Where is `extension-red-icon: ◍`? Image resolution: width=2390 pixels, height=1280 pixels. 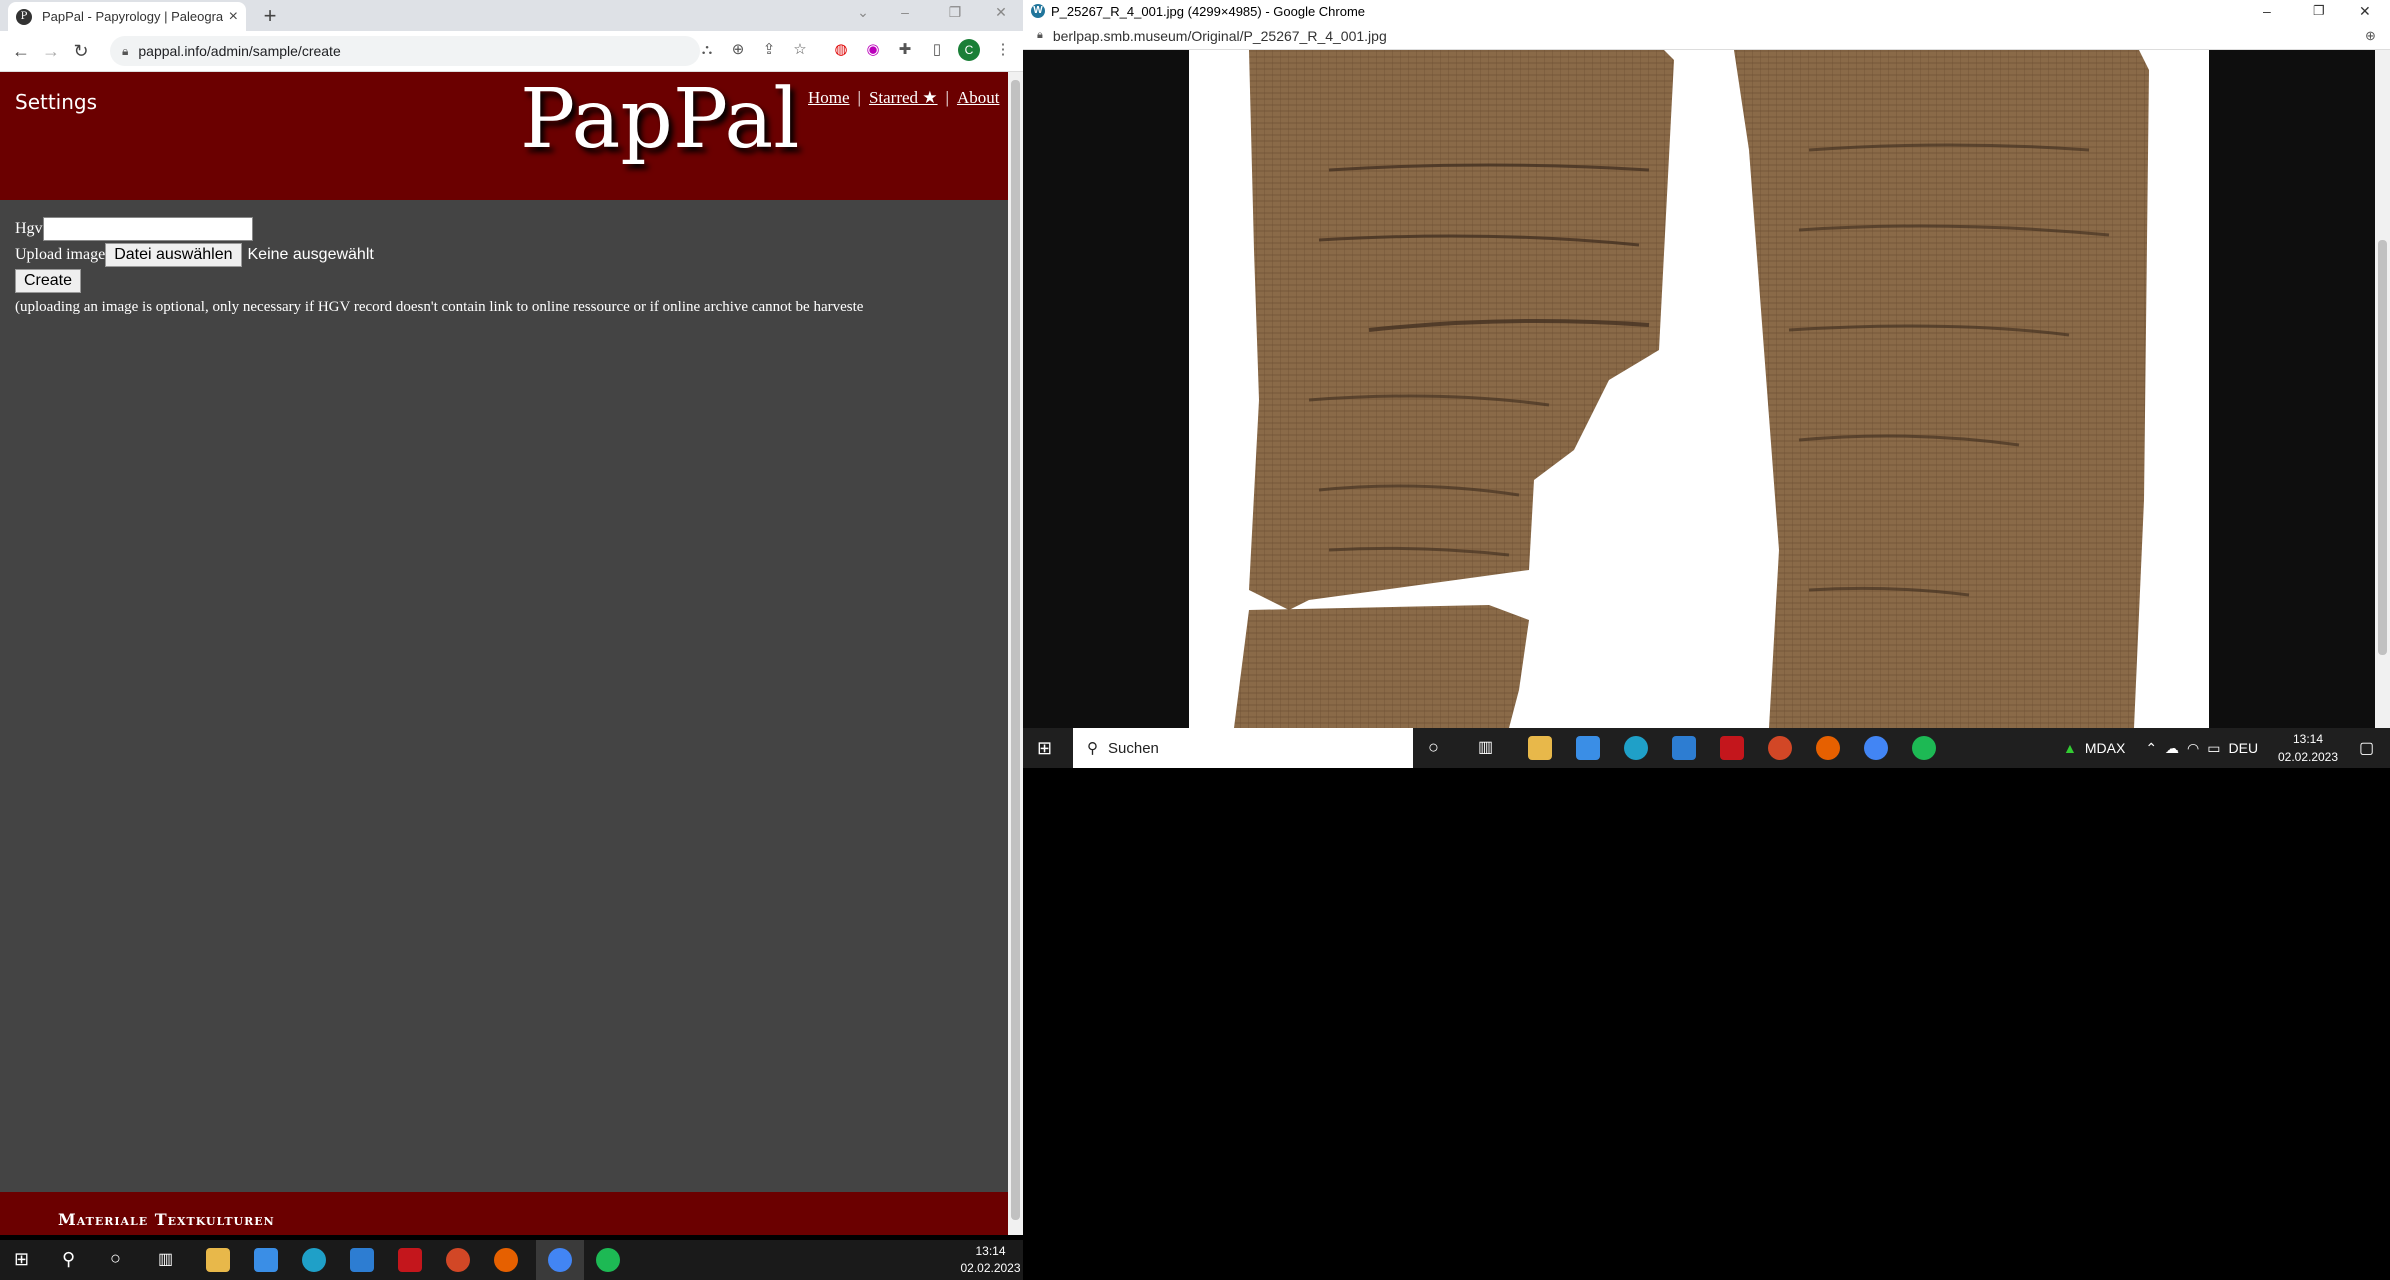
extension-red-icon: ◍ is located at coordinates (841, 50).